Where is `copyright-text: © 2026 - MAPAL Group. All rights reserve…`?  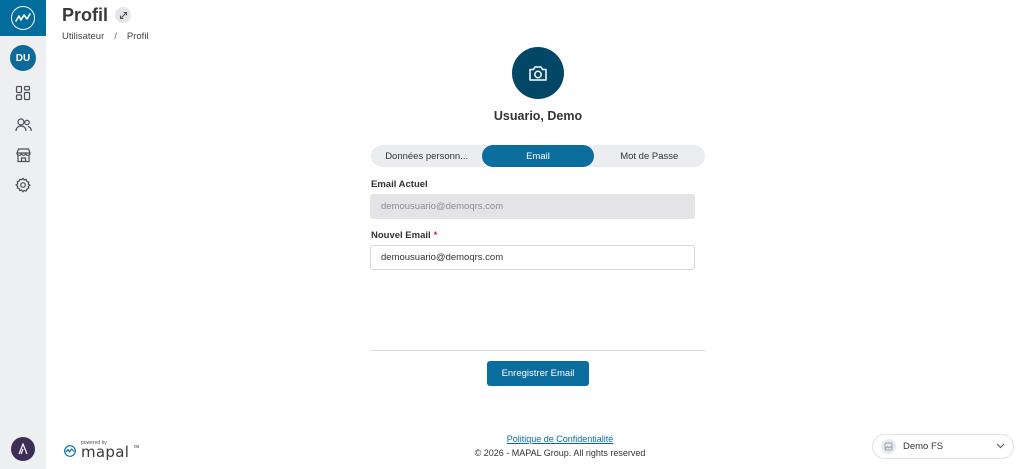
copyright-text: © 2026 - MAPAL Group. All rights reserve… is located at coordinates (560, 453).